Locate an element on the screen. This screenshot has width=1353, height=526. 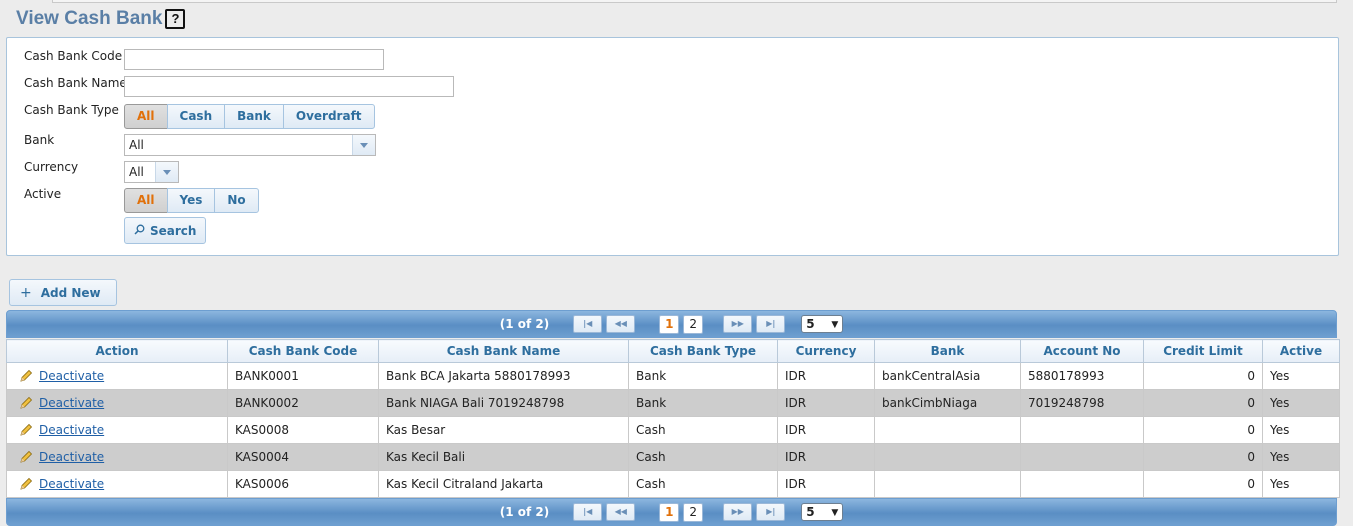
column-header-account-no: Account No is located at coordinates (1082, 351).